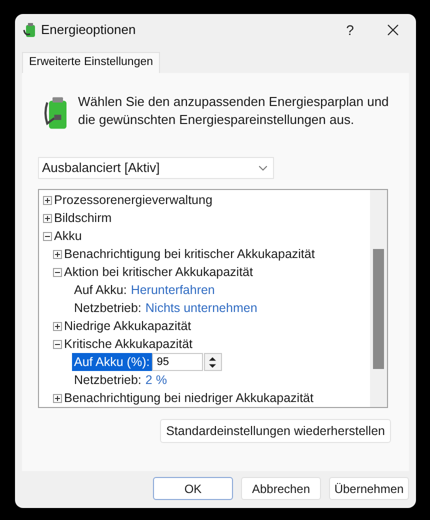 This screenshot has width=430, height=520. What do you see at coordinates (189, 254) in the screenshot?
I see `tree-item: Benachrichtigung bei kritischer Akkukapazität` at bounding box center [189, 254].